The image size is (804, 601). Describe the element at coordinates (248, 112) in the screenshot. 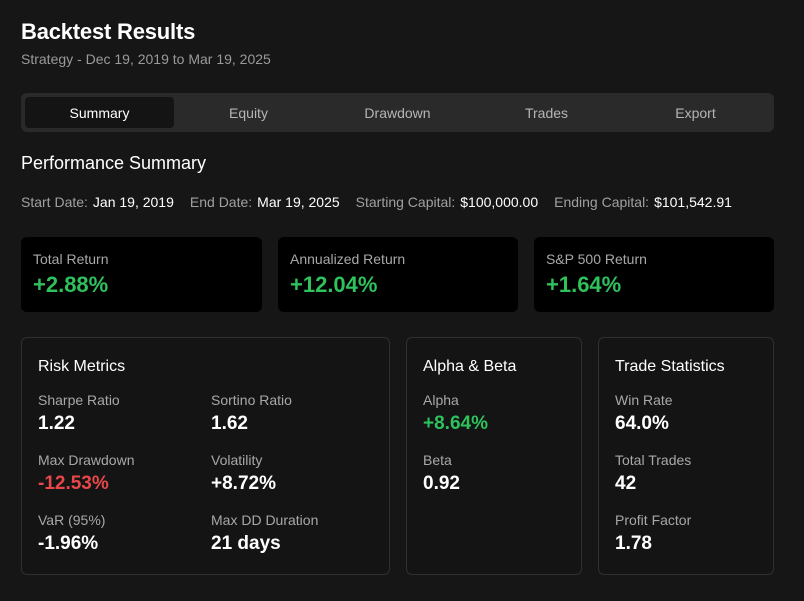

I see `tab-equity: Equity` at that location.